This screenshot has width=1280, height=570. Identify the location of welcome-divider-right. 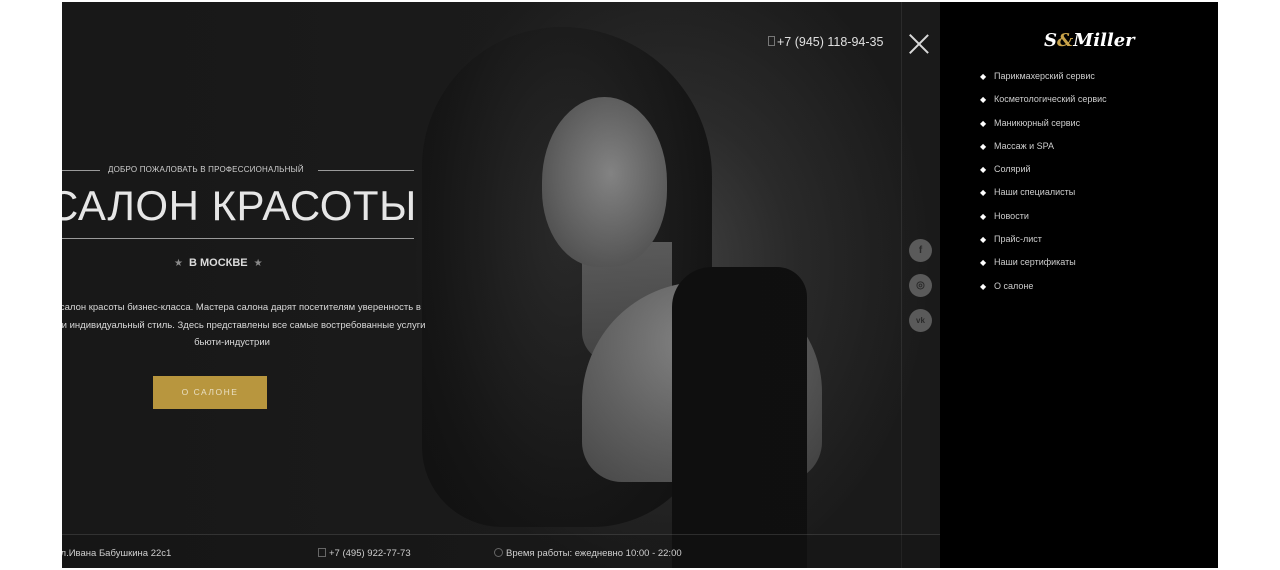
(366, 170).